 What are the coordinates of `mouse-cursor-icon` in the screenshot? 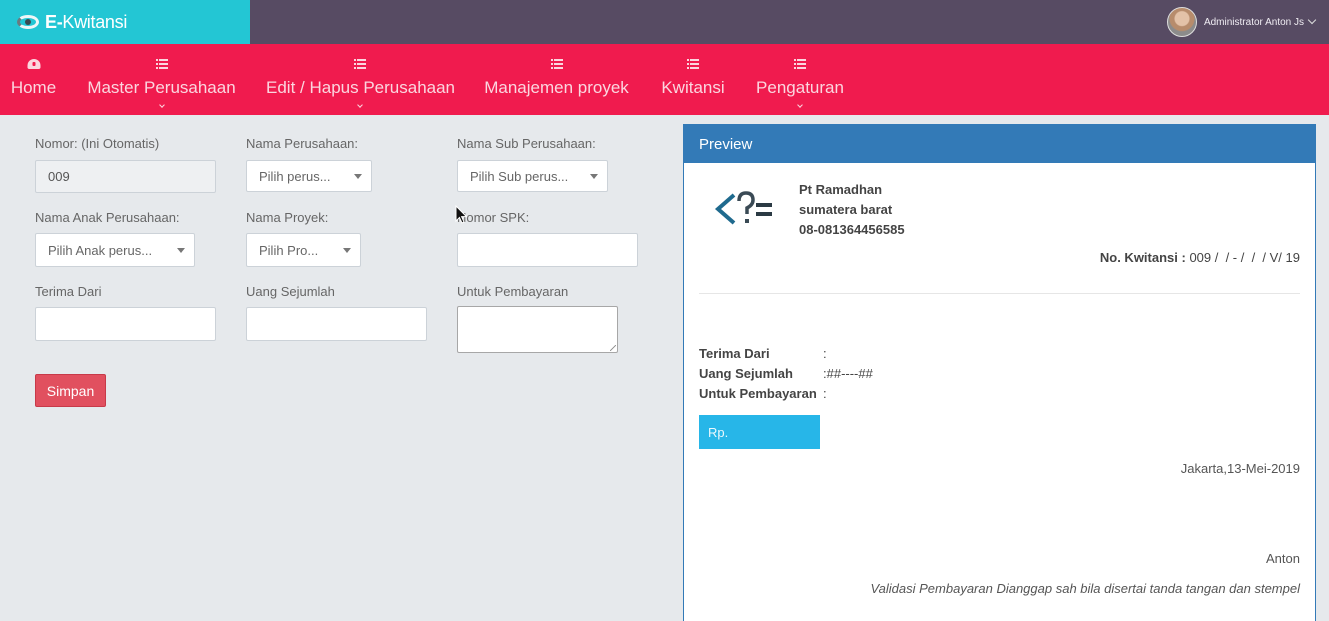 It's located at (461, 214).